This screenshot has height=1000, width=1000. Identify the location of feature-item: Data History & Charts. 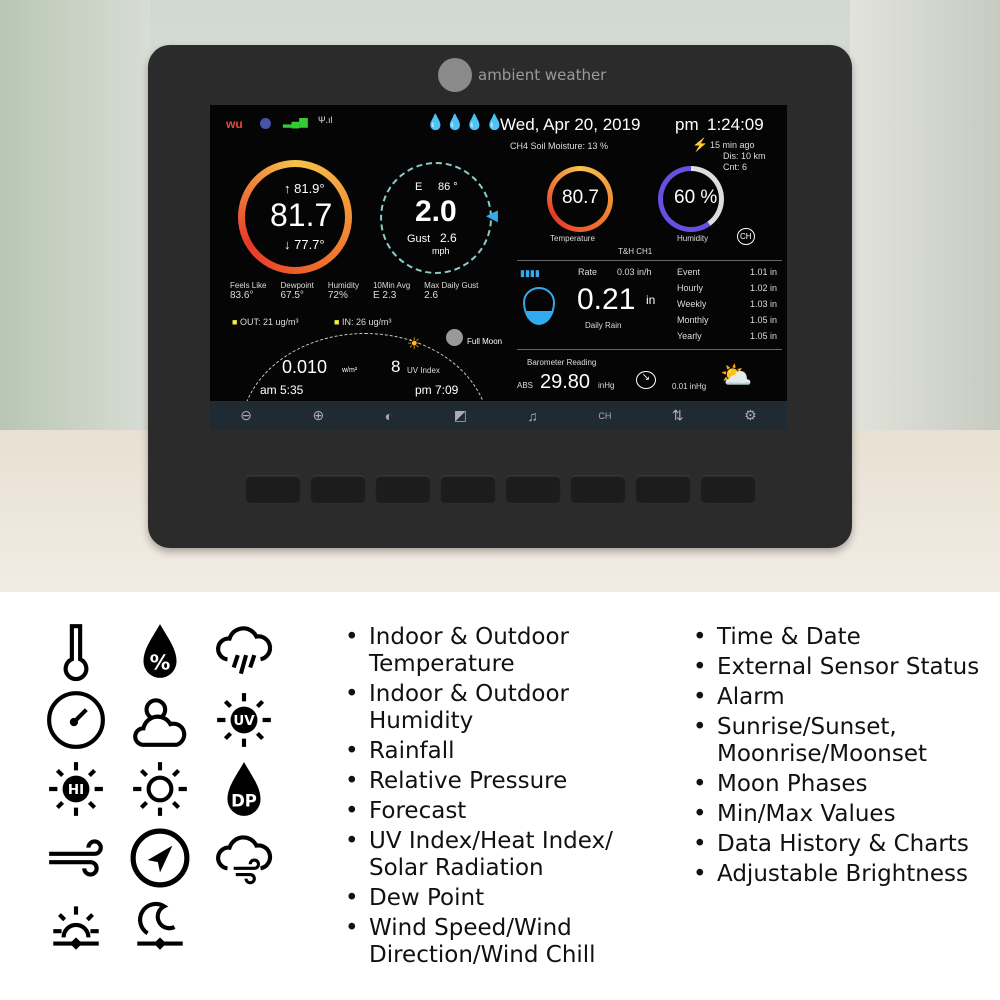
(843, 844).